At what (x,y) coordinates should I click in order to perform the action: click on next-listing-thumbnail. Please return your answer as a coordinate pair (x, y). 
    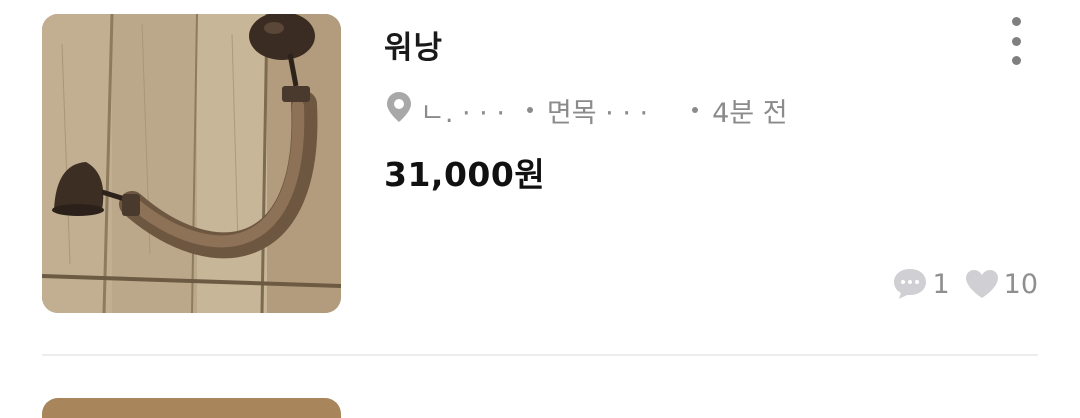
    Looking at the image, I should click on (191, 408).